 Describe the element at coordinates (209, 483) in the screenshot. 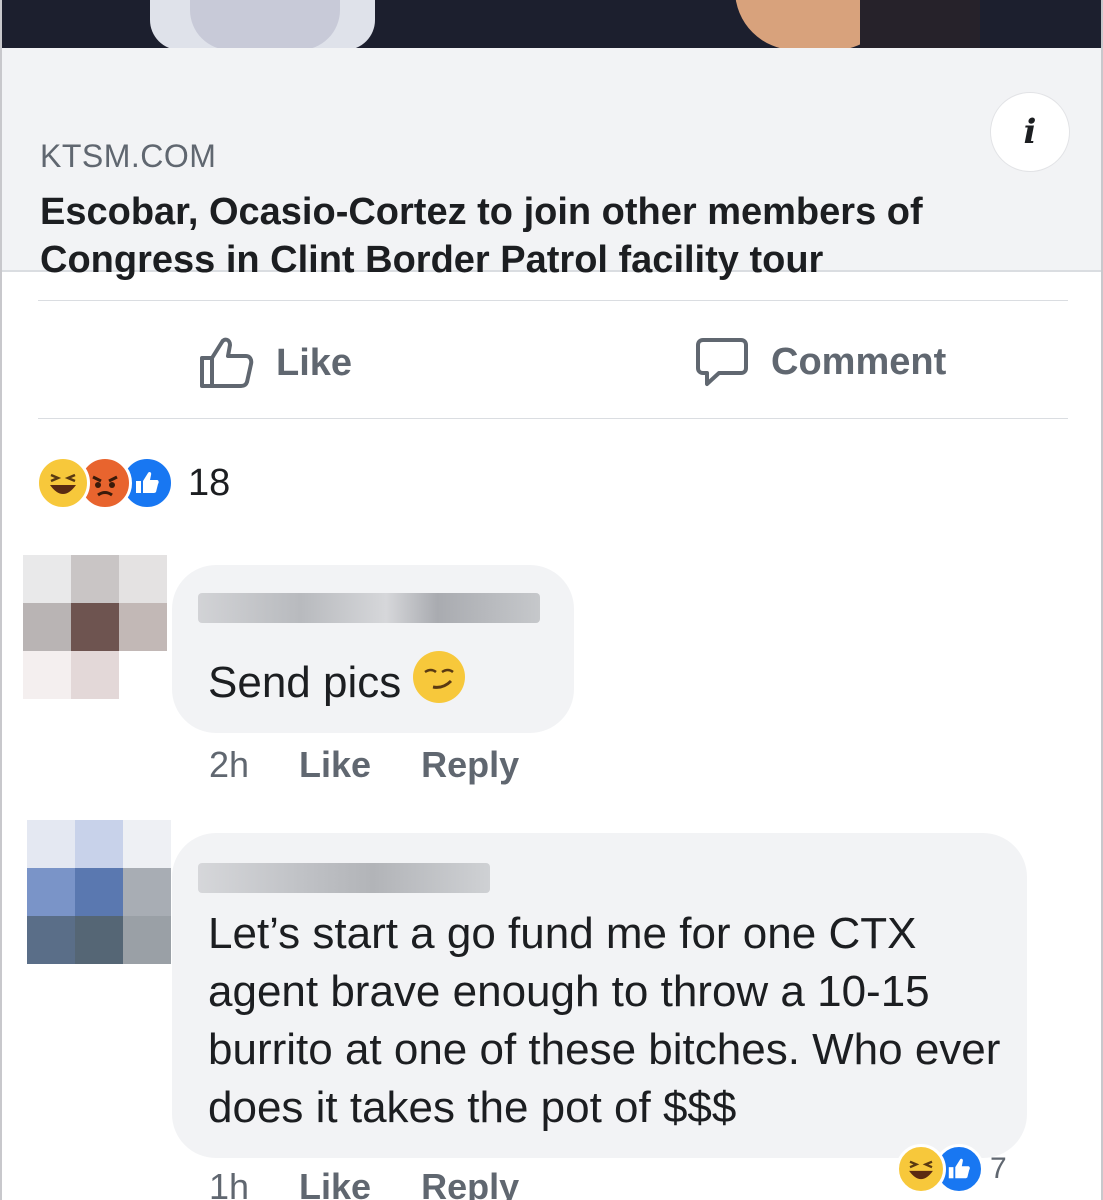

I see `reaction-count: 18` at that location.